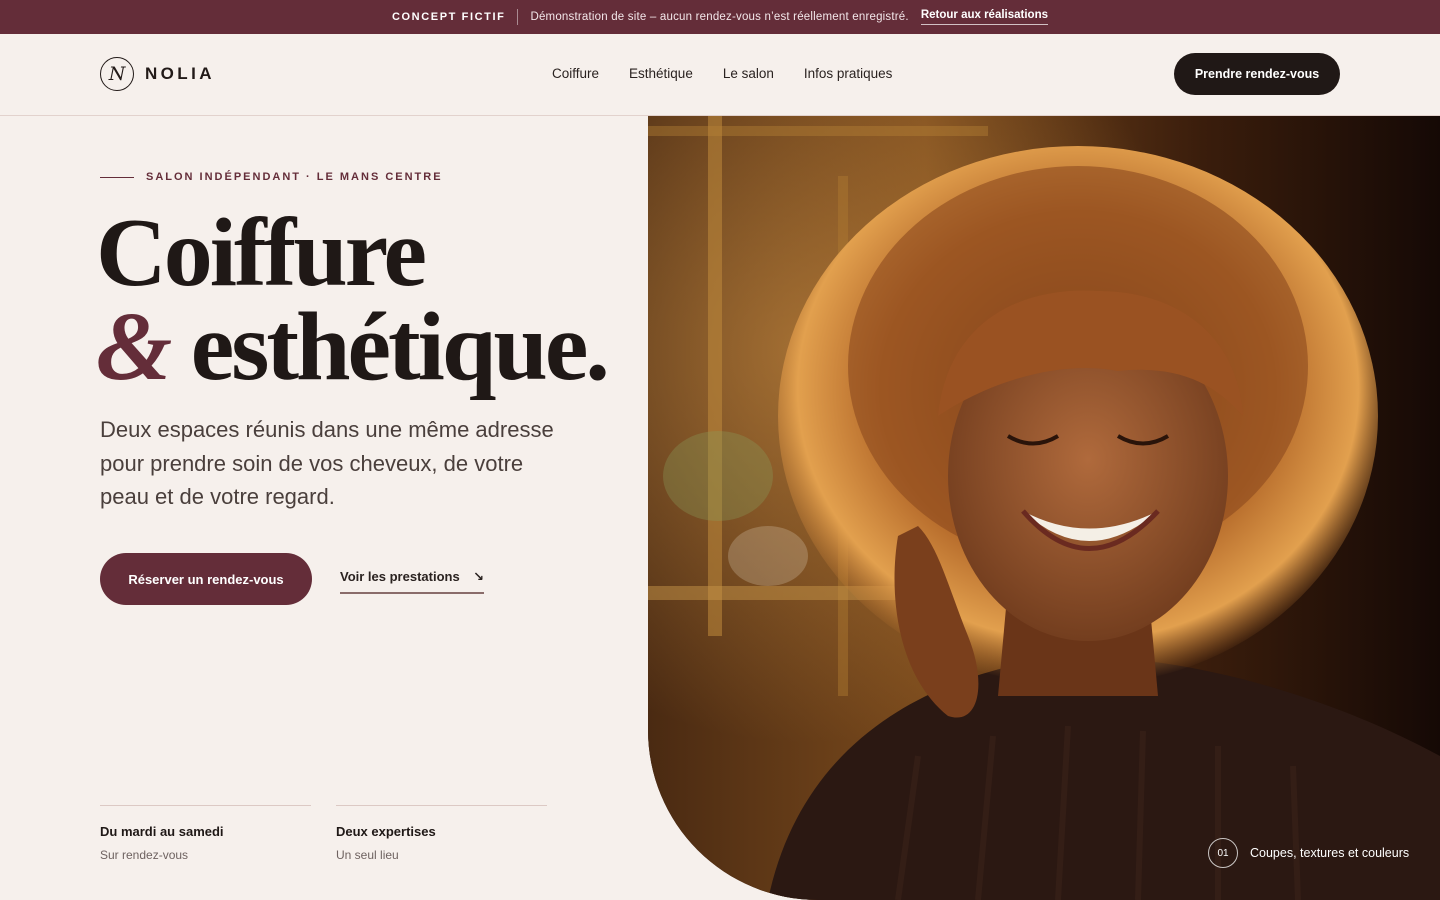 This screenshot has height=900, width=1440. Describe the element at coordinates (661, 73) in the screenshot. I see `nav-item-esthetique: Esthétique` at that location.